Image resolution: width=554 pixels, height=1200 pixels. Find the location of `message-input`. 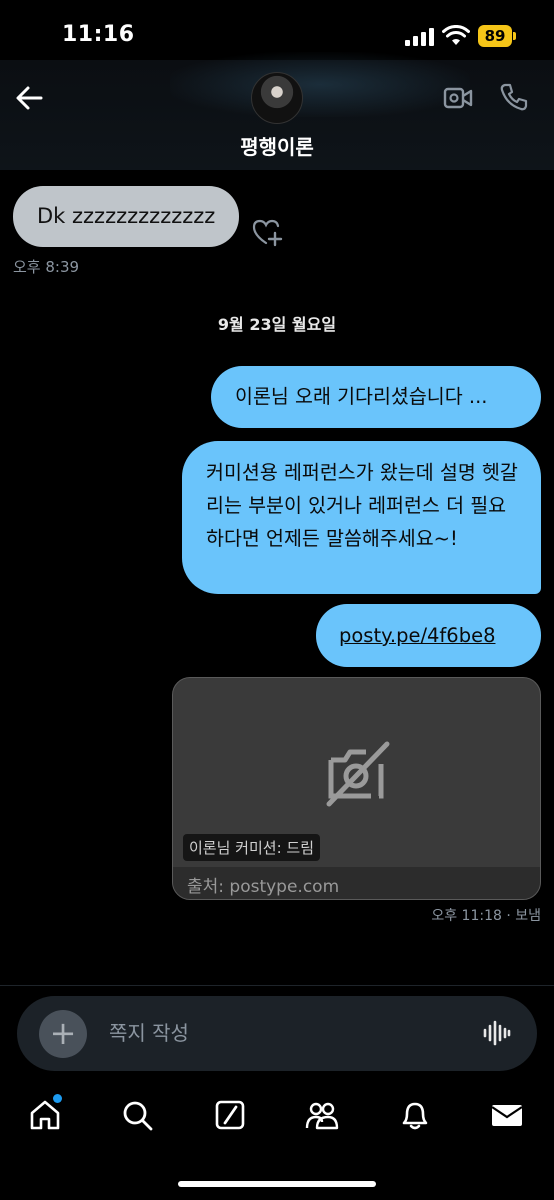

message-input is located at coordinates (279, 1033).